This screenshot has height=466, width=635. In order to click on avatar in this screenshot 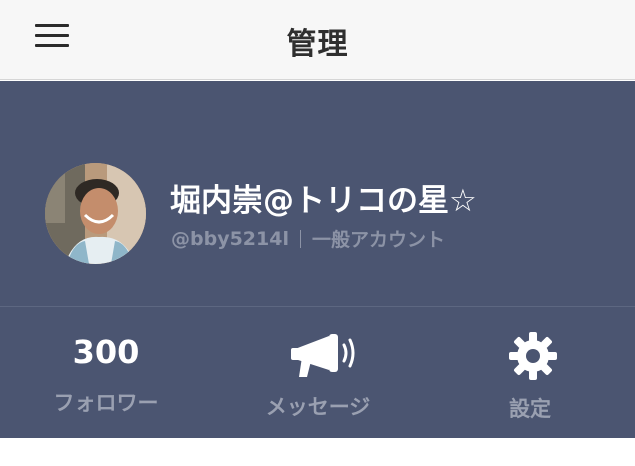, I will do `click(95, 213)`.